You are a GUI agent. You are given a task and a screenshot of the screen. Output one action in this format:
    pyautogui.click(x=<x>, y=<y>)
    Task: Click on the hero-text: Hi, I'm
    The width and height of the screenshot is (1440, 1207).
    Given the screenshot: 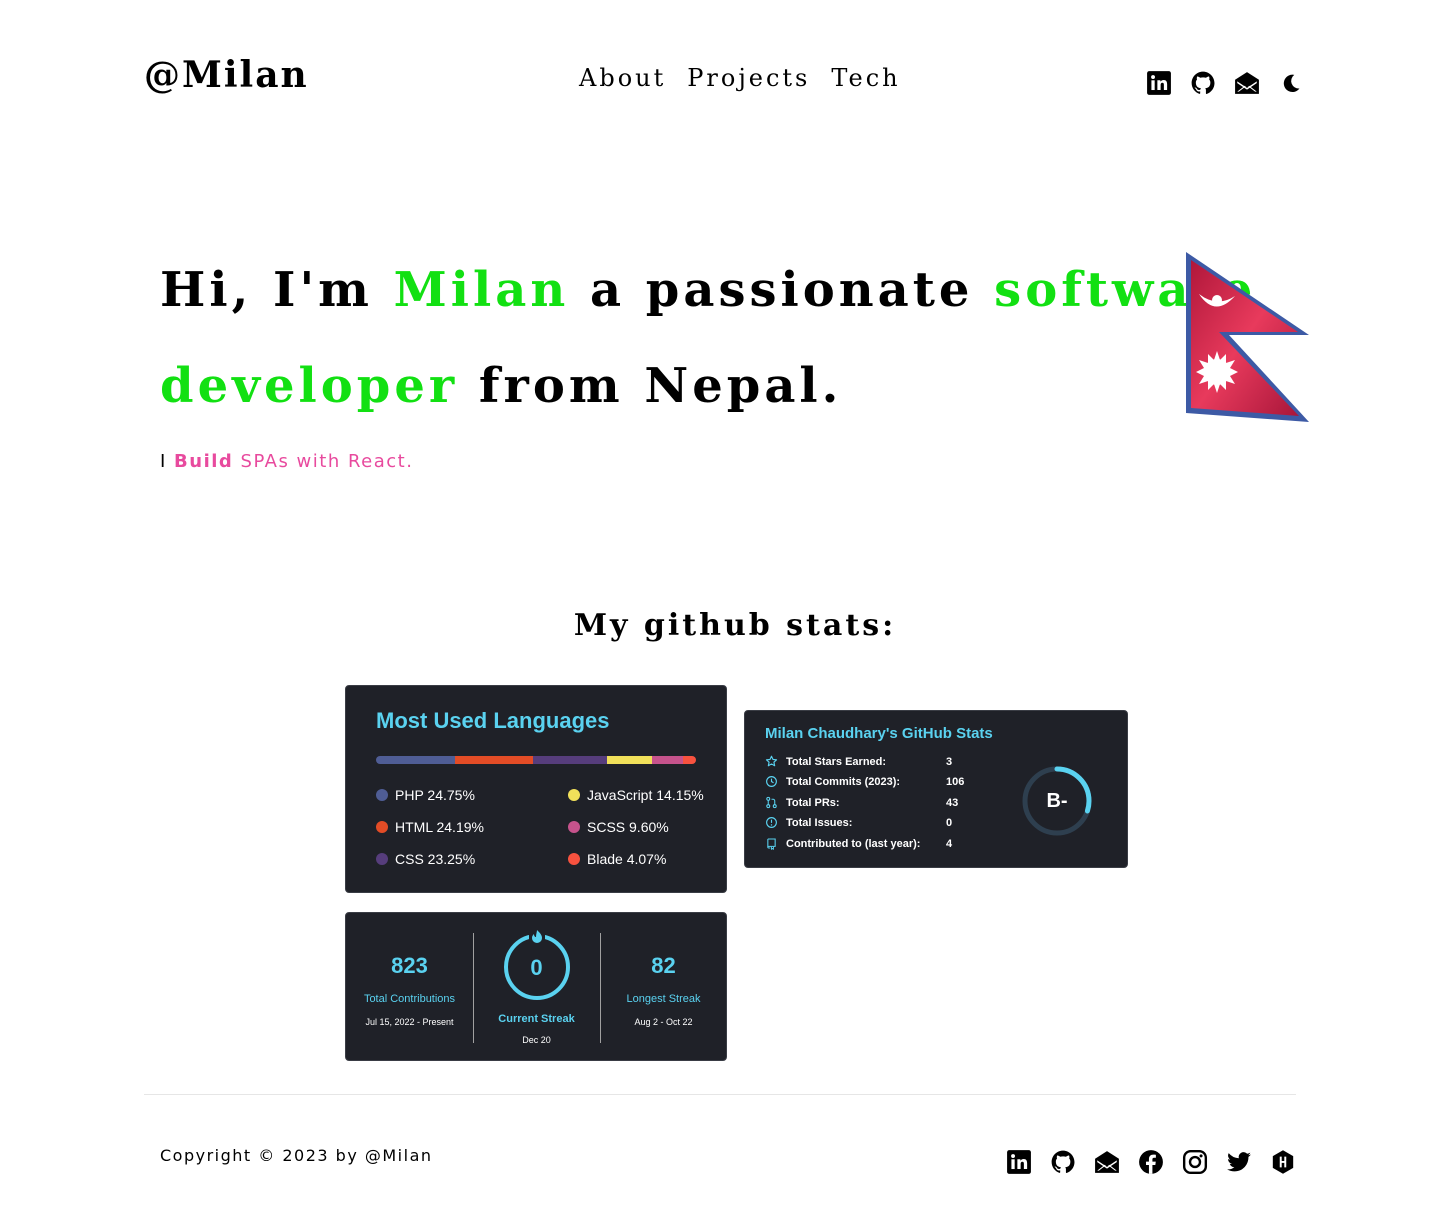 What is the action you would take?
    pyautogui.click(x=277, y=290)
    